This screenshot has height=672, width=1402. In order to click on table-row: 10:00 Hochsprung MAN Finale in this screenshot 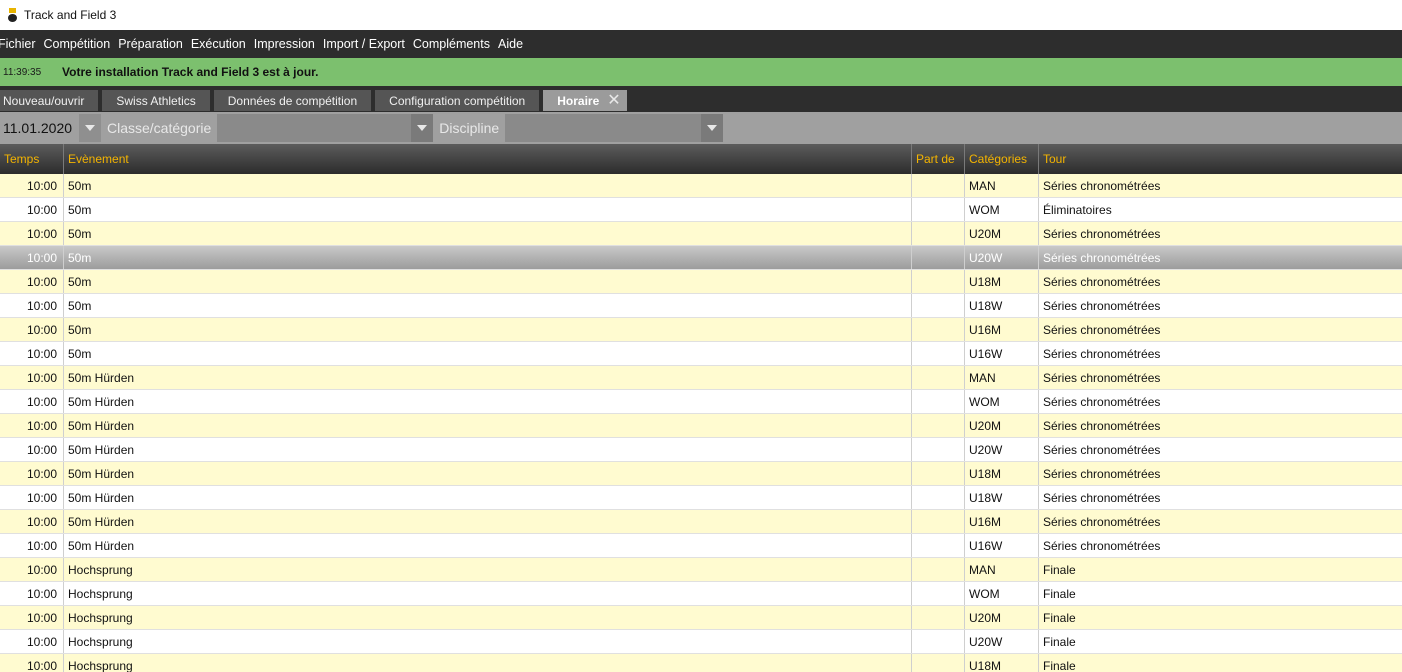, I will do `click(701, 570)`.